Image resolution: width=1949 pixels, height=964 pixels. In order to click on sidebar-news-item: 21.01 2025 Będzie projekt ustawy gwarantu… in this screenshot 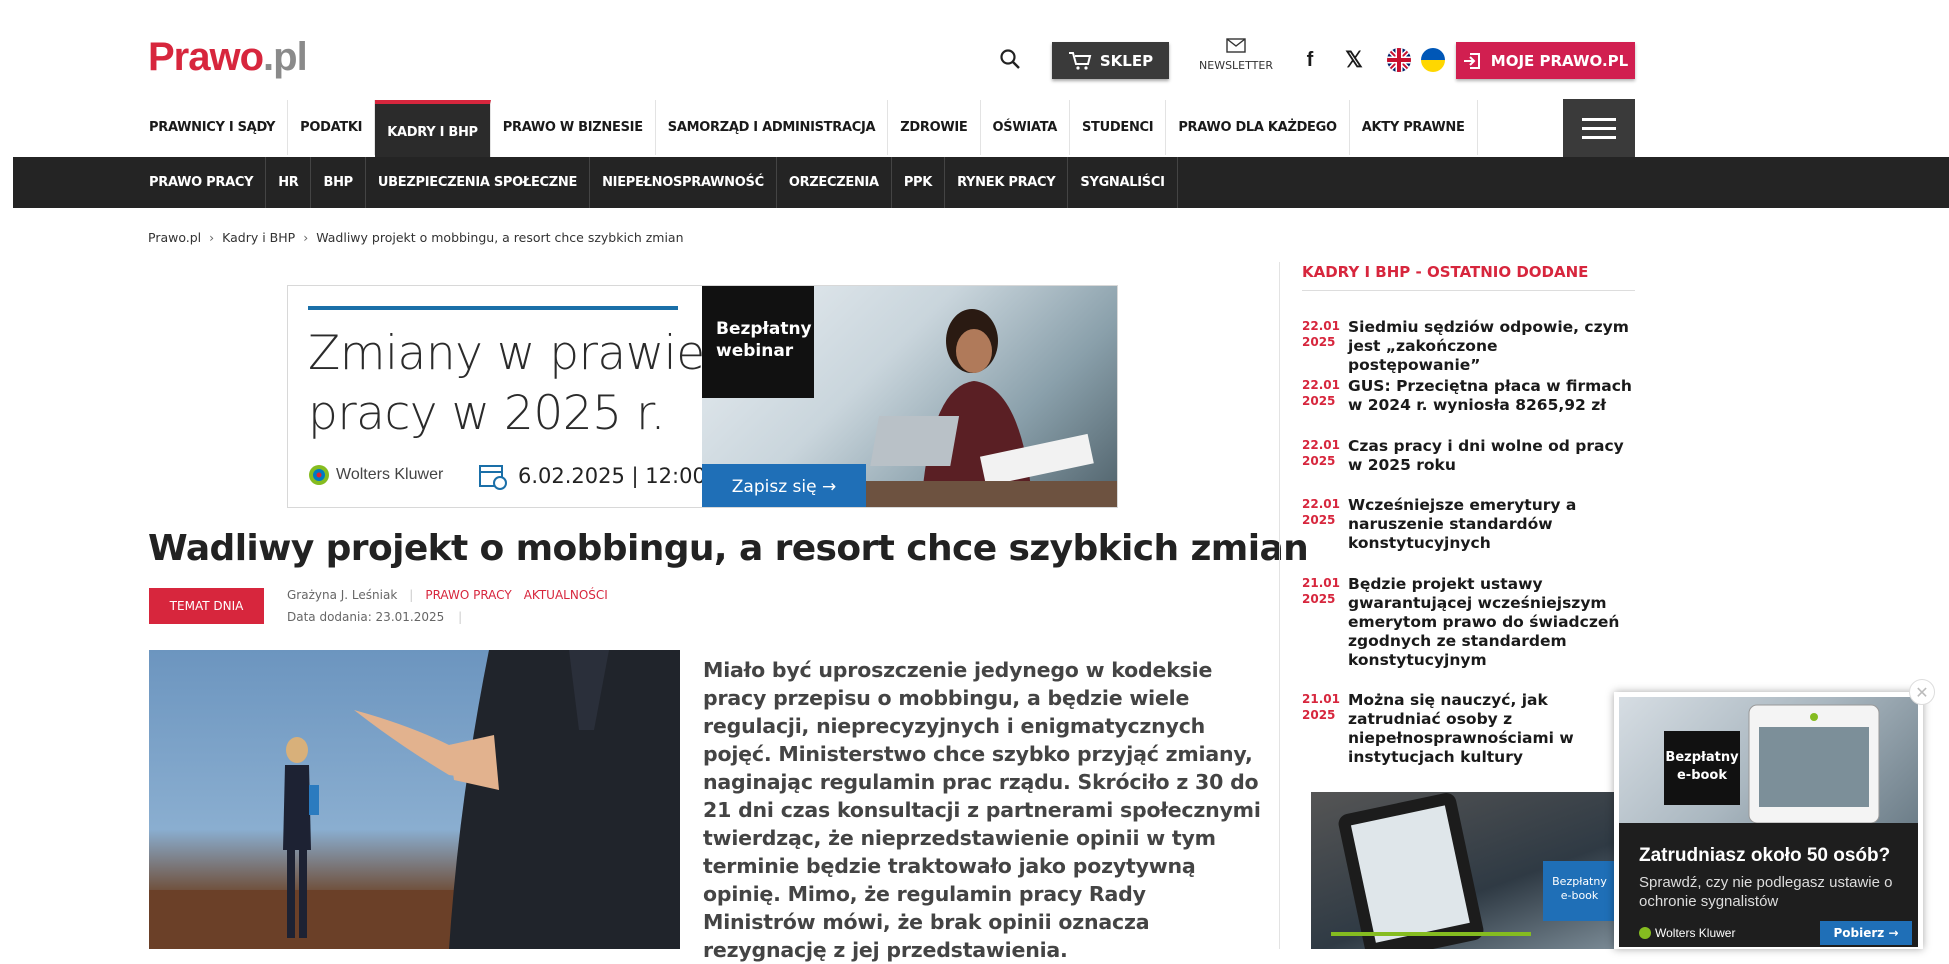, I will do `click(1467, 622)`.